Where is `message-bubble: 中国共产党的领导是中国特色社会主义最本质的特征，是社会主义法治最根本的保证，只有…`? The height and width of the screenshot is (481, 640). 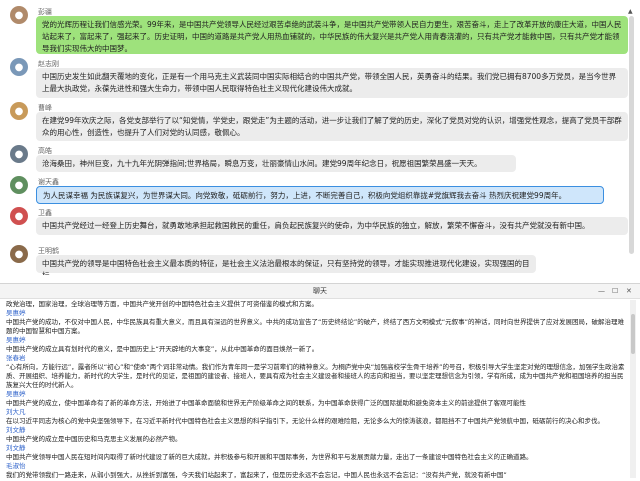 message-bubble: 中国共产党的领导是中国特色社会主义最本质的特征，是社会主义法治最根本的保证，只有… is located at coordinates (286, 265).